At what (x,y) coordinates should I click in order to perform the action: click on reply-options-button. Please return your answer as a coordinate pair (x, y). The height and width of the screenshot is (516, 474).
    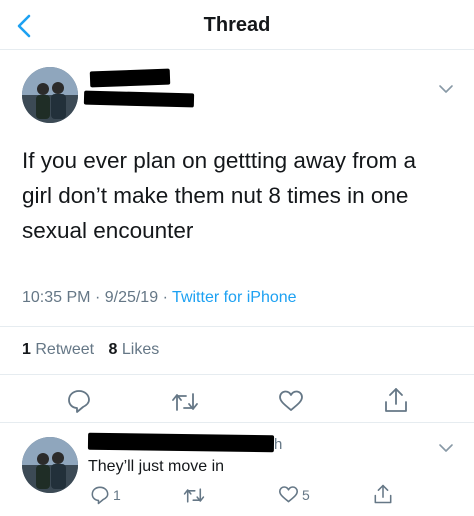
    Looking at the image, I should click on (446, 447).